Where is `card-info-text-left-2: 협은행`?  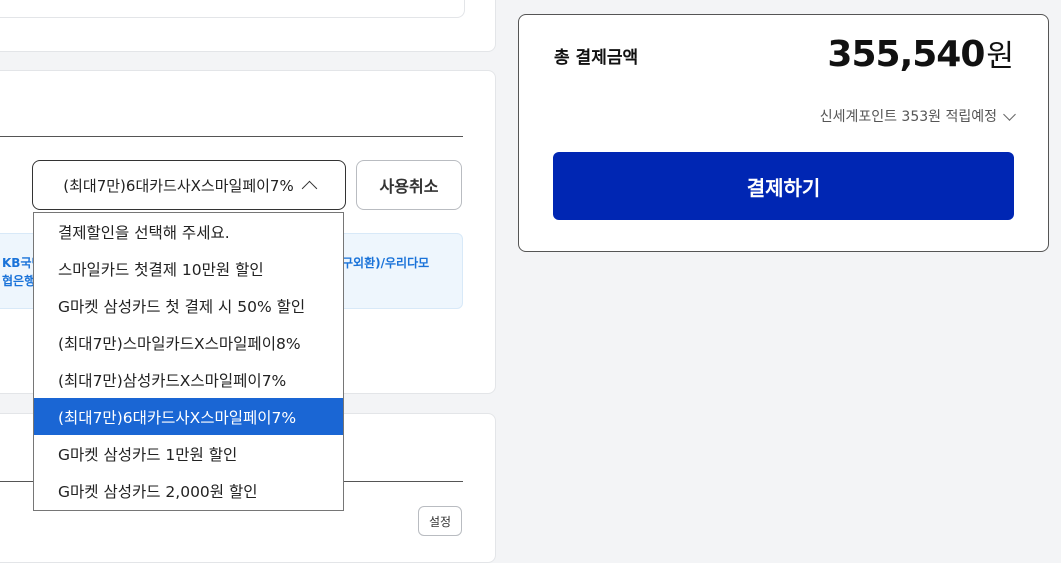 card-info-text-left-2: 협은행 is located at coordinates (19, 281).